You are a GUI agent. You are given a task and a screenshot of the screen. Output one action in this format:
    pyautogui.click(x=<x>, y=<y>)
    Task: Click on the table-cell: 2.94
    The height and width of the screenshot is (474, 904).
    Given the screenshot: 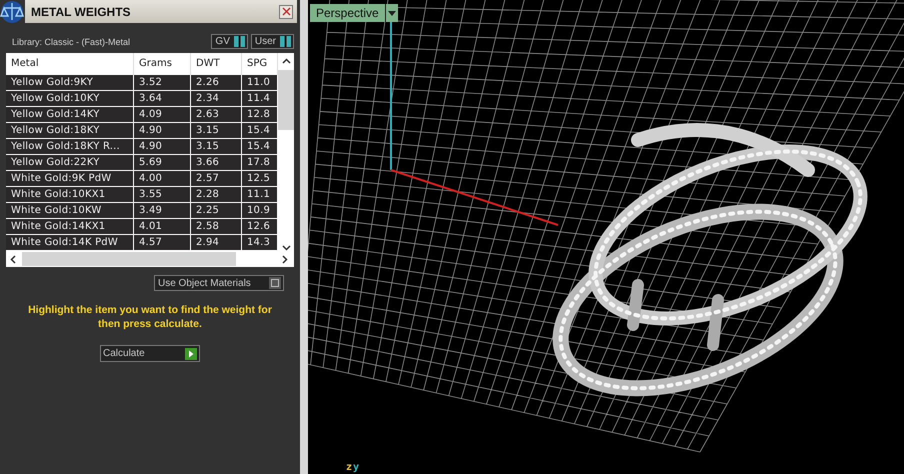 What is the action you would take?
    pyautogui.click(x=216, y=243)
    